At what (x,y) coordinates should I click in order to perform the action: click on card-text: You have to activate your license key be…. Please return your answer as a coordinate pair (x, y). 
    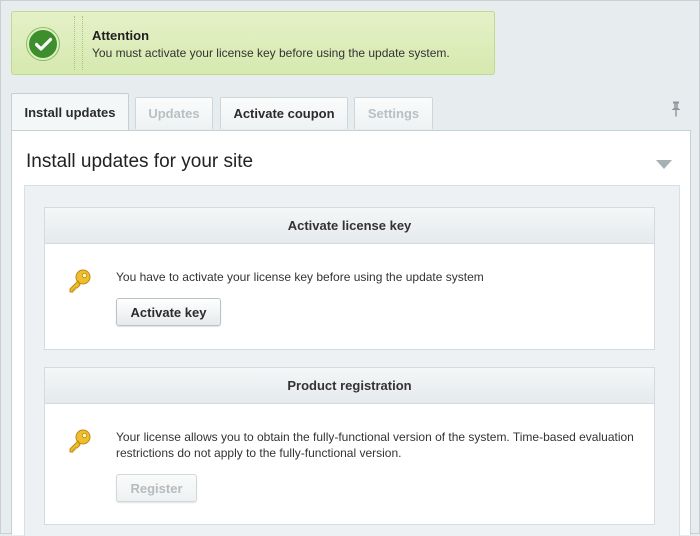
    Looking at the image, I should click on (300, 277).